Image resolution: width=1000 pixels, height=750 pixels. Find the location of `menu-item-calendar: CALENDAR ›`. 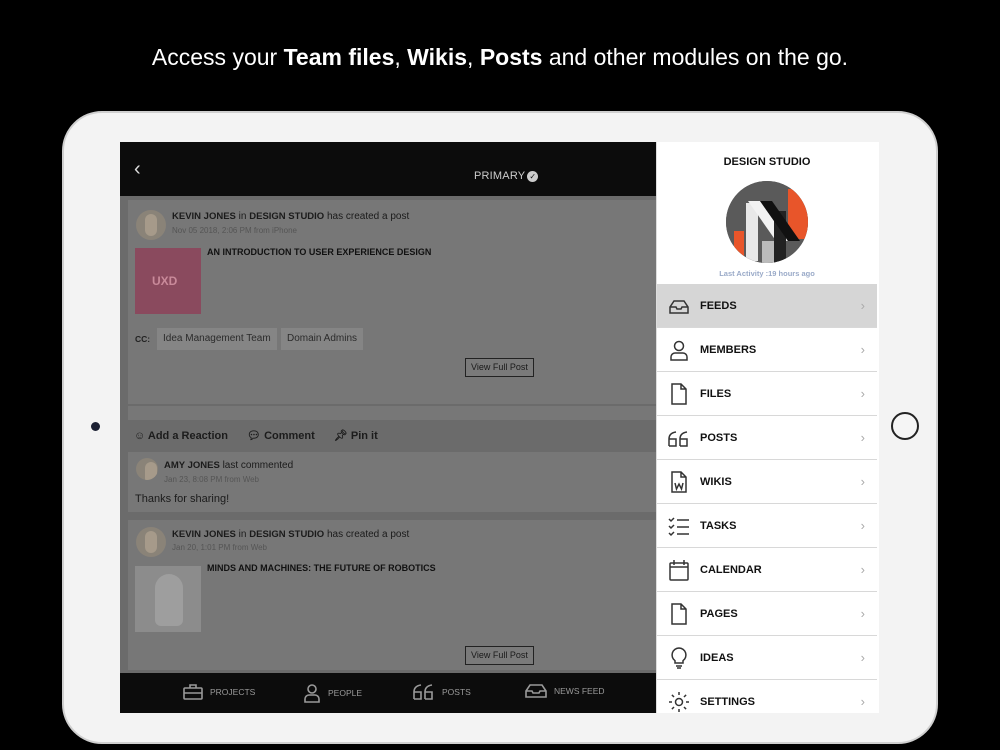

menu-item-calendar: CALENDAR › is located at coordinates (767, 570).